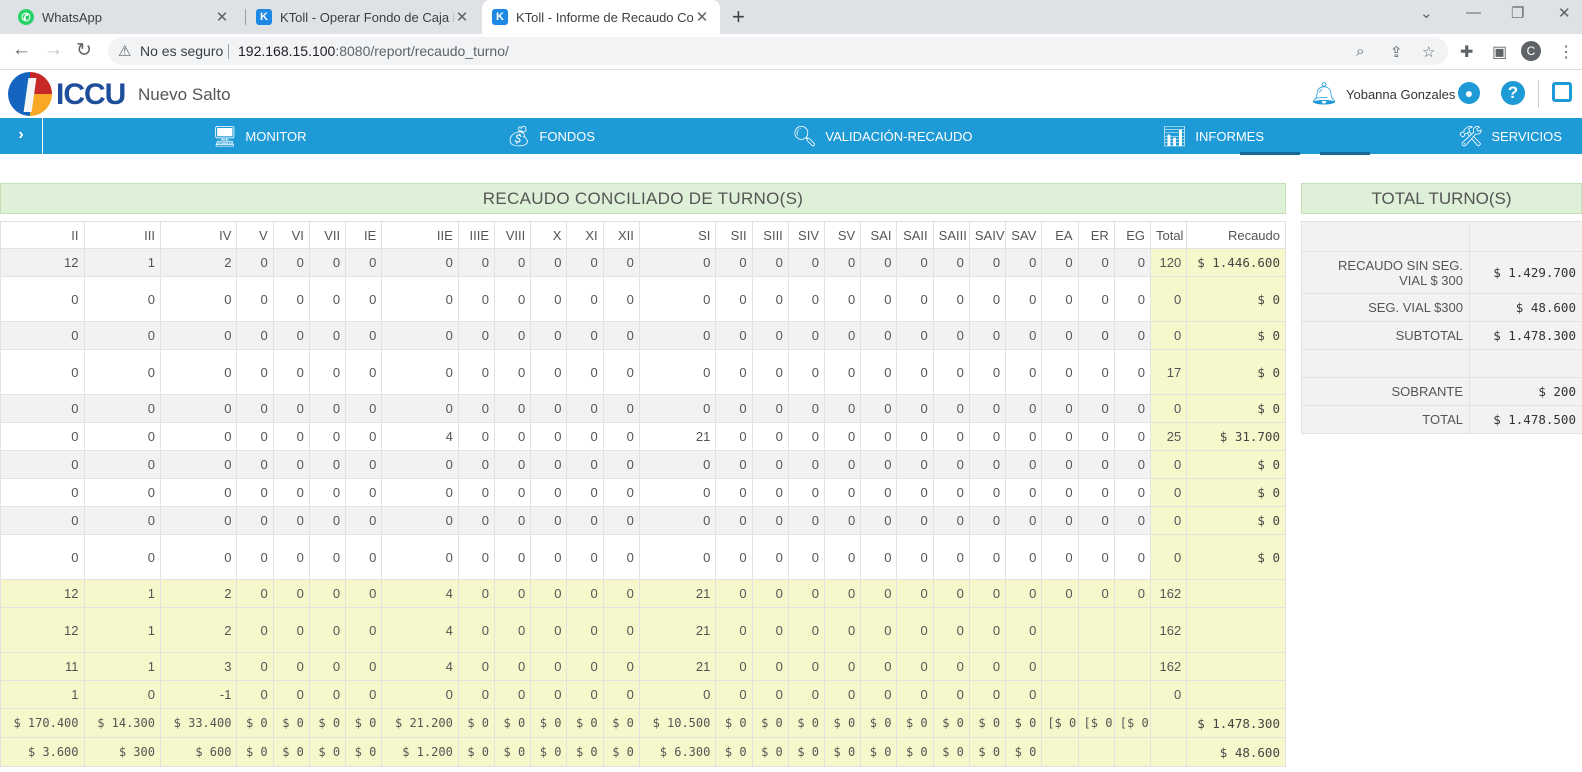  What do you see at coordinates (643, 299) in the screenshot?
I see `table-row: 0 0 0 0 0 0 0 0 0 0 0 0 0 0 0 0 0 0 0 0 0 0 0 0 0 0 0 $ 0` at bounding box center [643, 299].